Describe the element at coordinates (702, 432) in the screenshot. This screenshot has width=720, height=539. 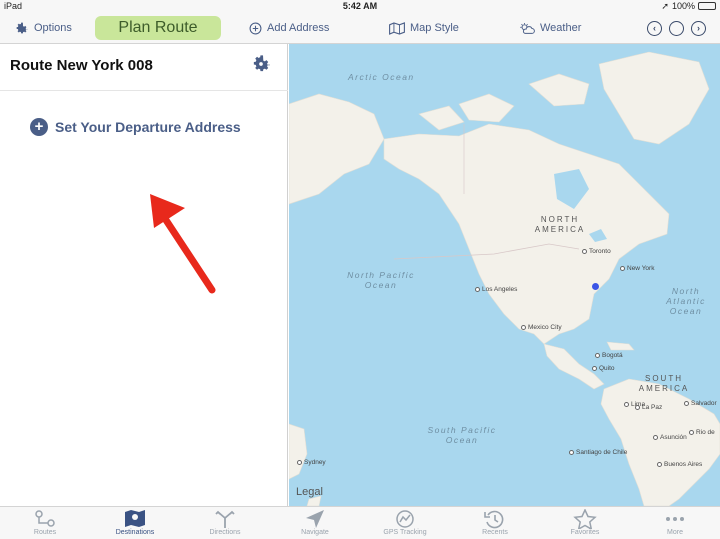
I see `city-label: Rio de` at that location.